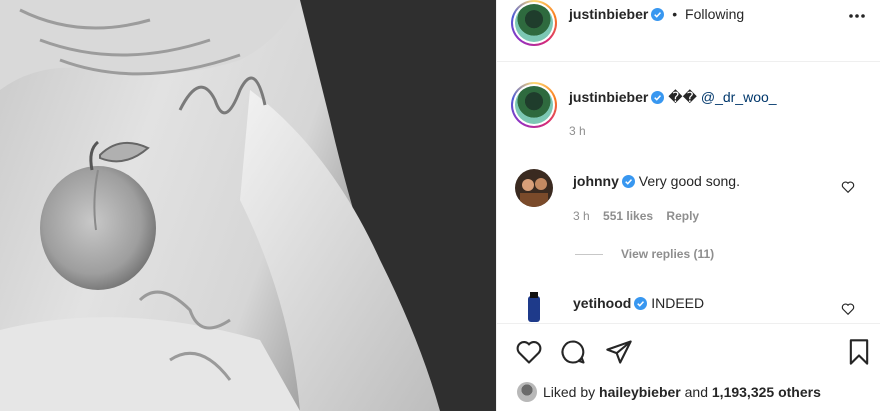 Image resolution: width=880 pixels, height=411 pixels. I want to click on liker-avatar, so click(527, 392).